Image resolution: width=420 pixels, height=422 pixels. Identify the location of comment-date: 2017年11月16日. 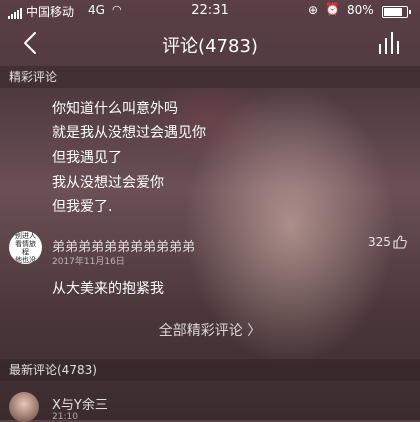
(88, 262).